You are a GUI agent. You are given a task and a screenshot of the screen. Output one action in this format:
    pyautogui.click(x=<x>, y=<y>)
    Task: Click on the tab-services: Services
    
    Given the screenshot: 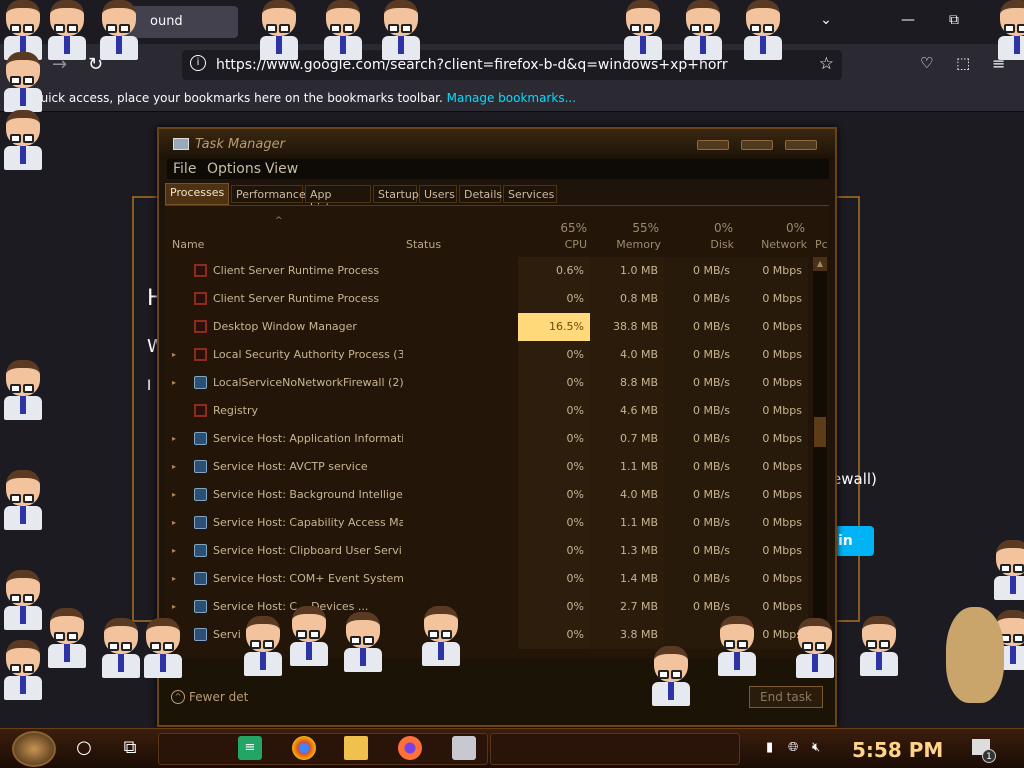 What is the action you would take?
    pyautogui.click(x=530, y=194)
    